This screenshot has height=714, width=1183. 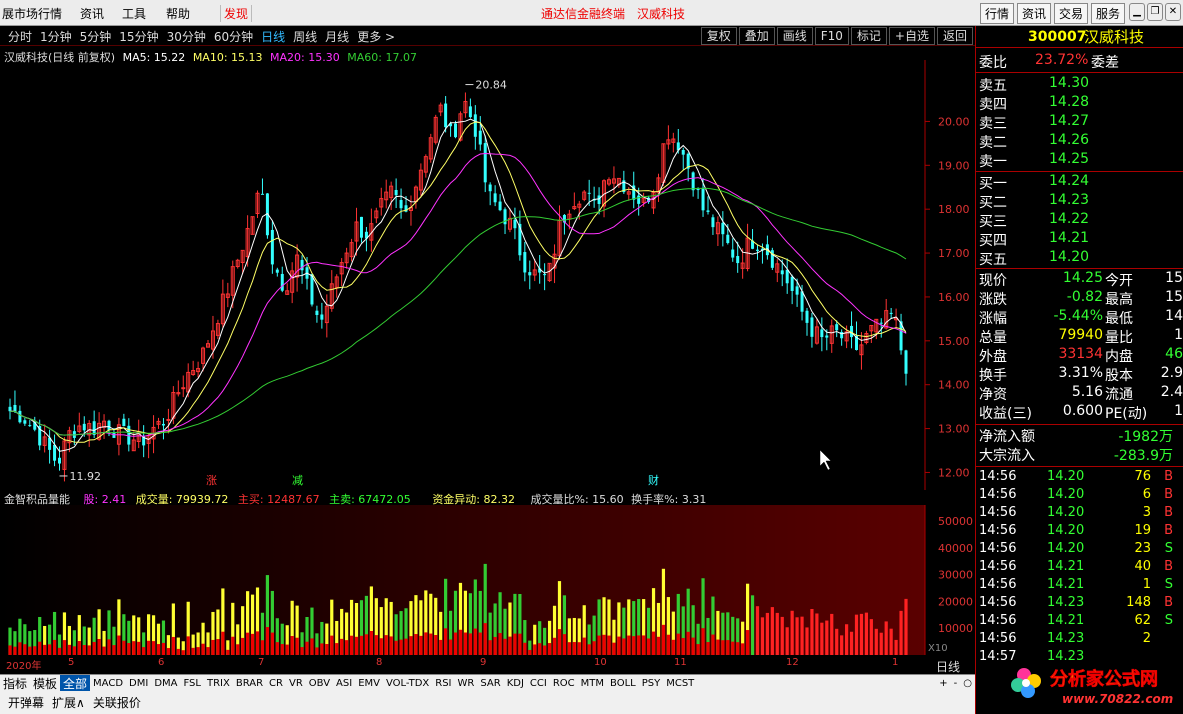 I want to click on tick-time: 14:56, so click(x=998, y=620).